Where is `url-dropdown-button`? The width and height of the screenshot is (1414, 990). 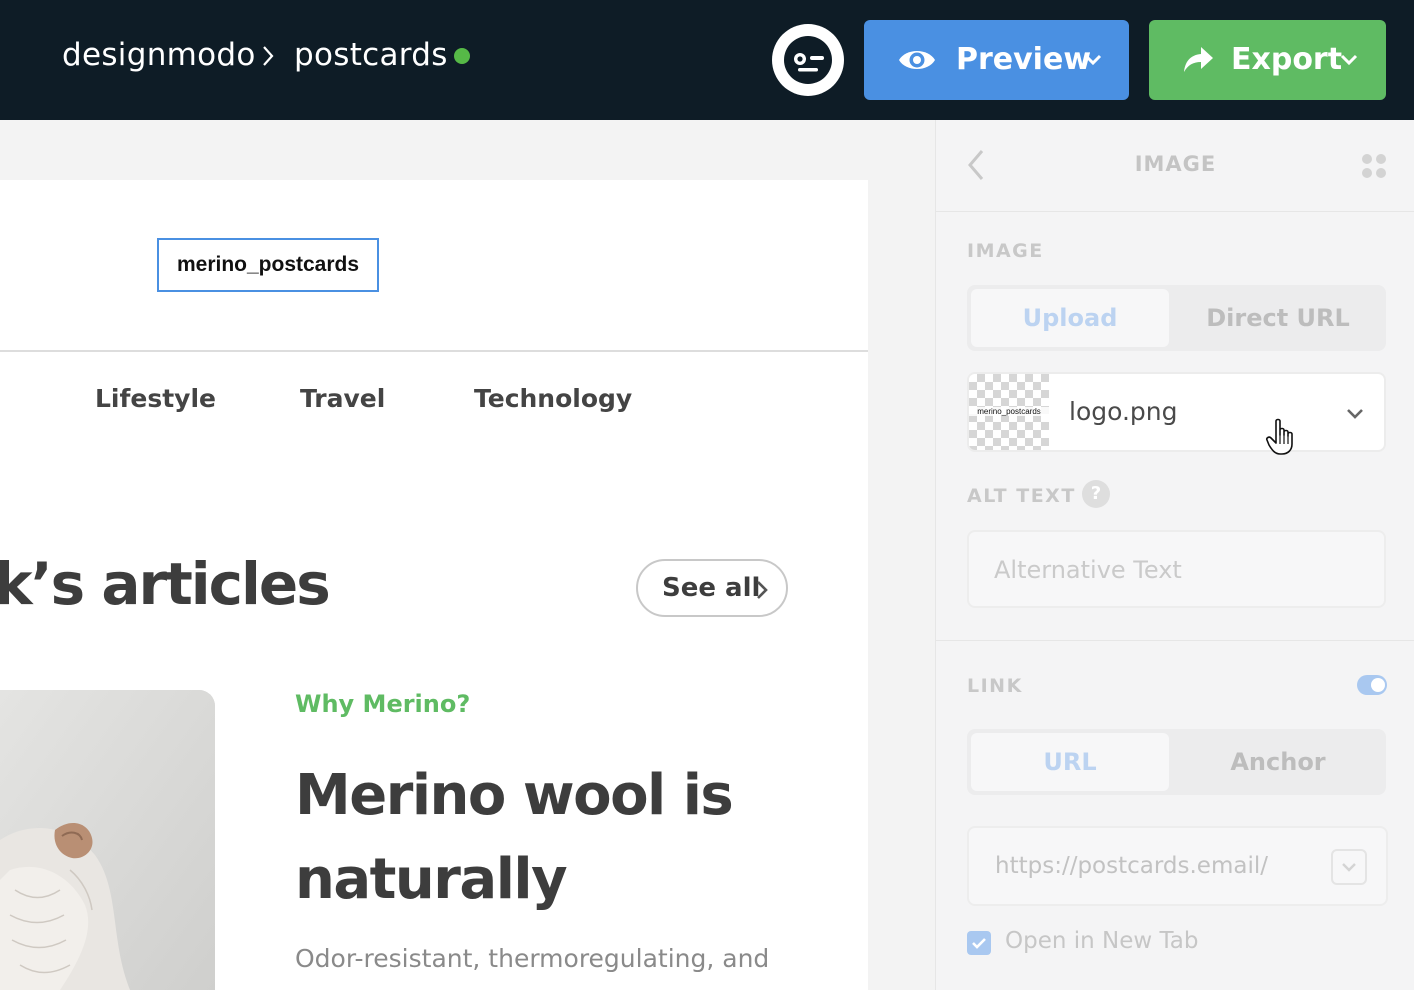
url-dropdown-button is located at coordinates (1349, 867).